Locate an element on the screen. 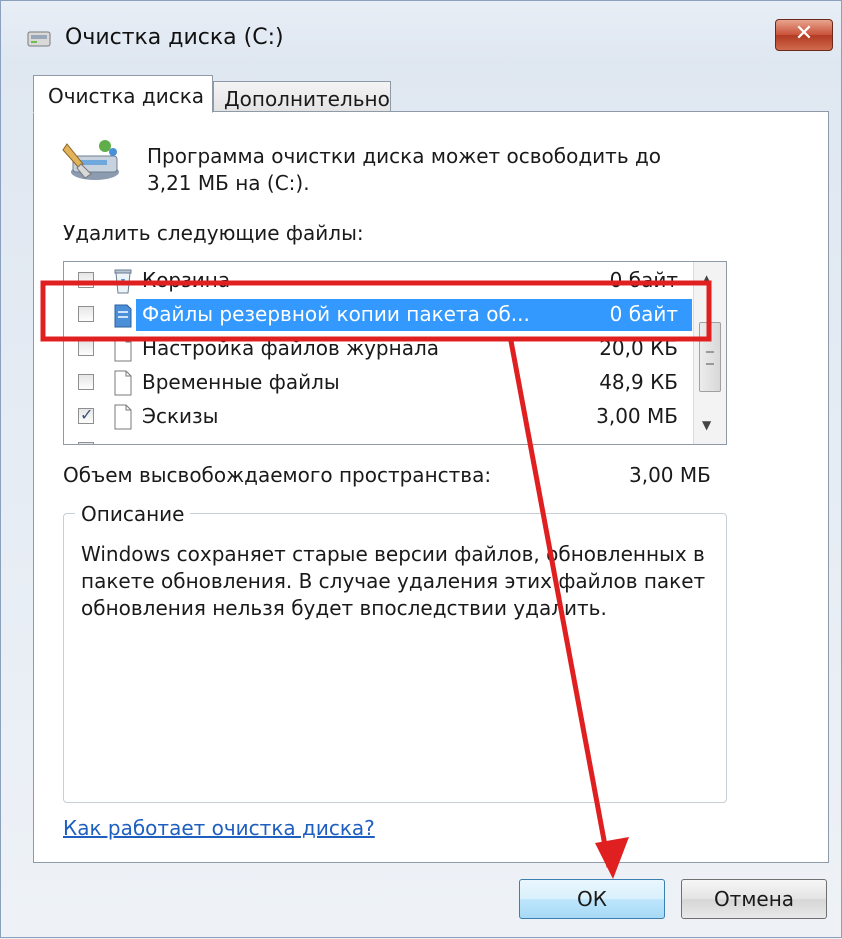 Image resolution: width=842 pixels, height=939 pixels. space-to-free-value: 3,00 МБ is located at coordinates (670, 475).